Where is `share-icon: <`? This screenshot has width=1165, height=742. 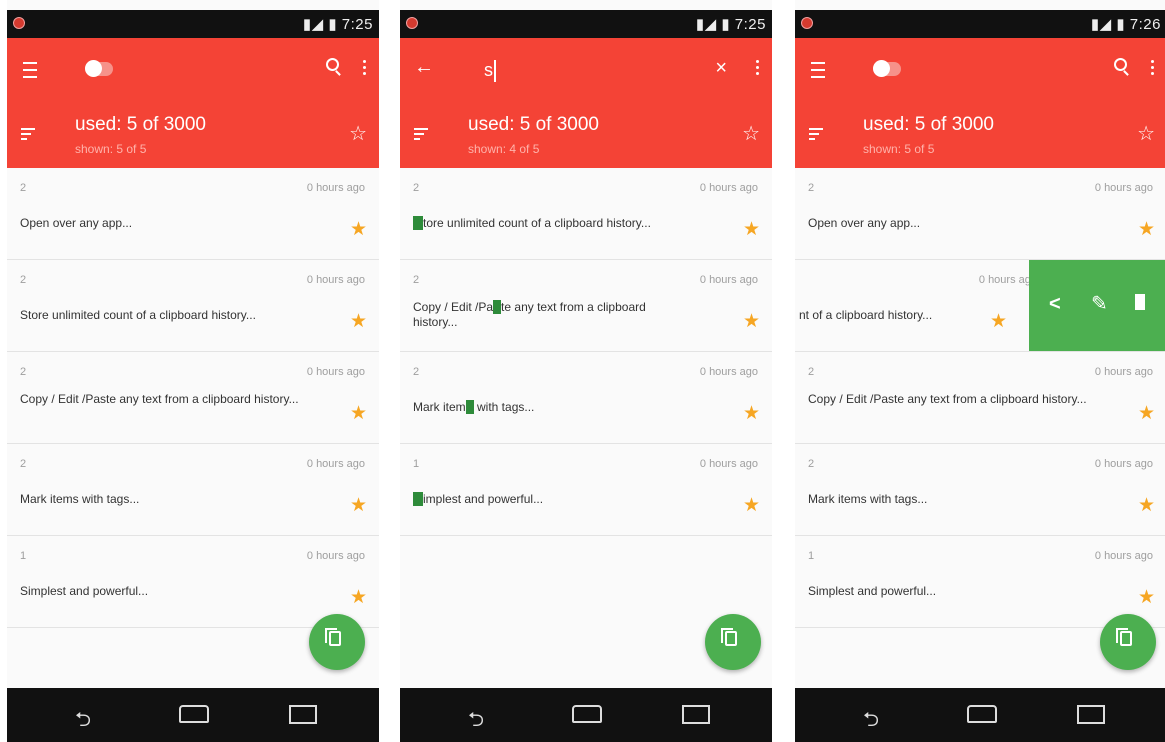 share-icon: < is located at coordinates (1055, 304).